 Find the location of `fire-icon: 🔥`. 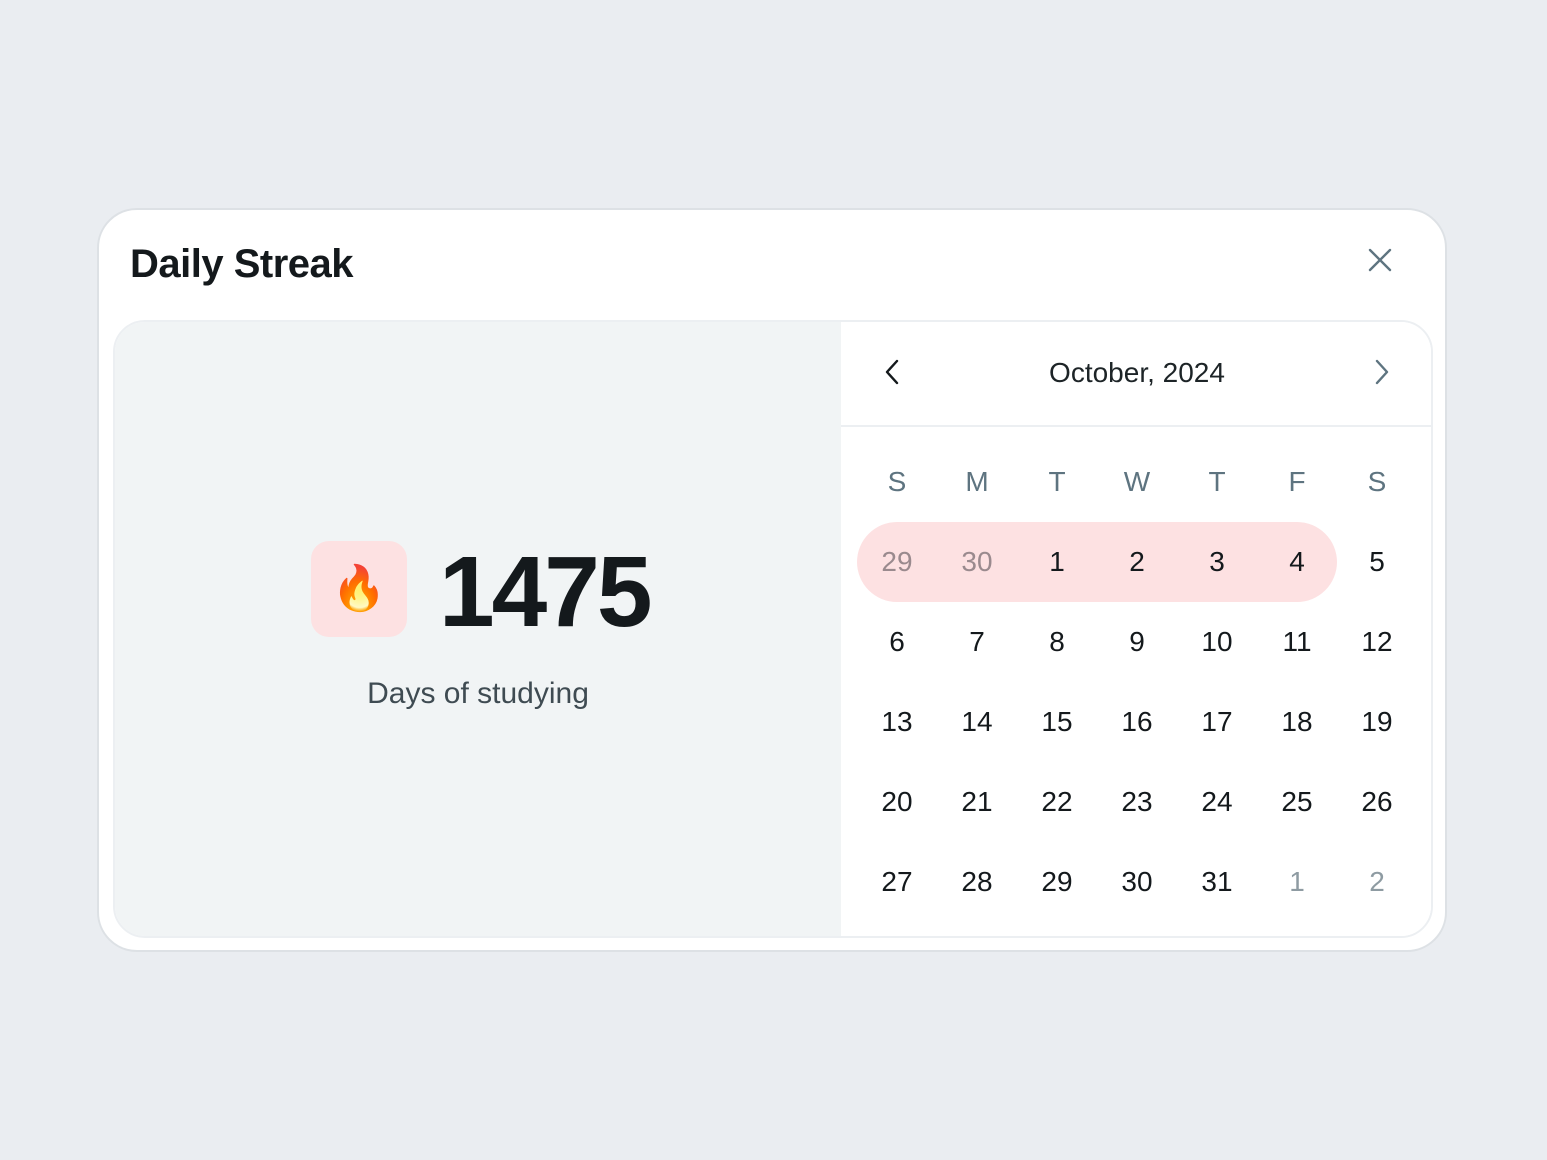

fire-icon: 🔥 is located at coordinates (359, 588).